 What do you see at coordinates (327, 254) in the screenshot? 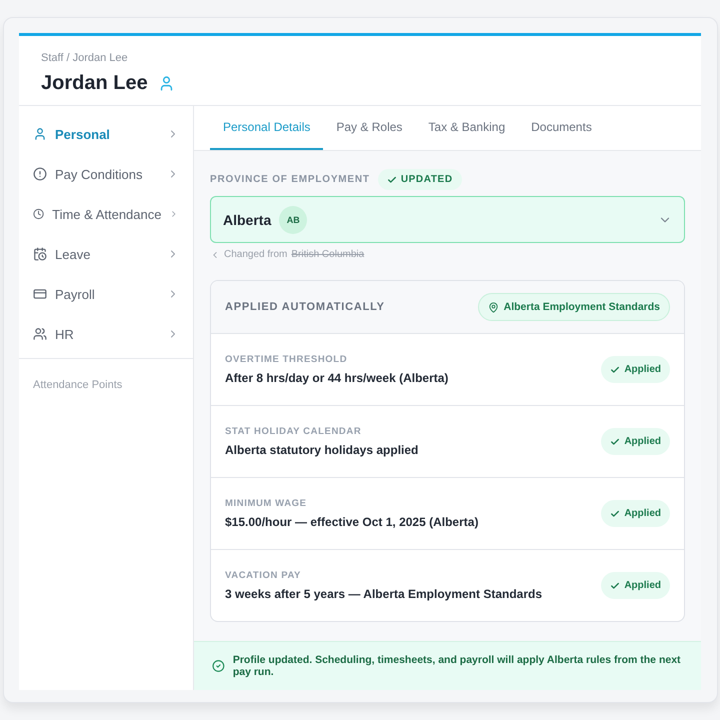
I see `previous-province: British Columbia` at bounding box center [327, 254].